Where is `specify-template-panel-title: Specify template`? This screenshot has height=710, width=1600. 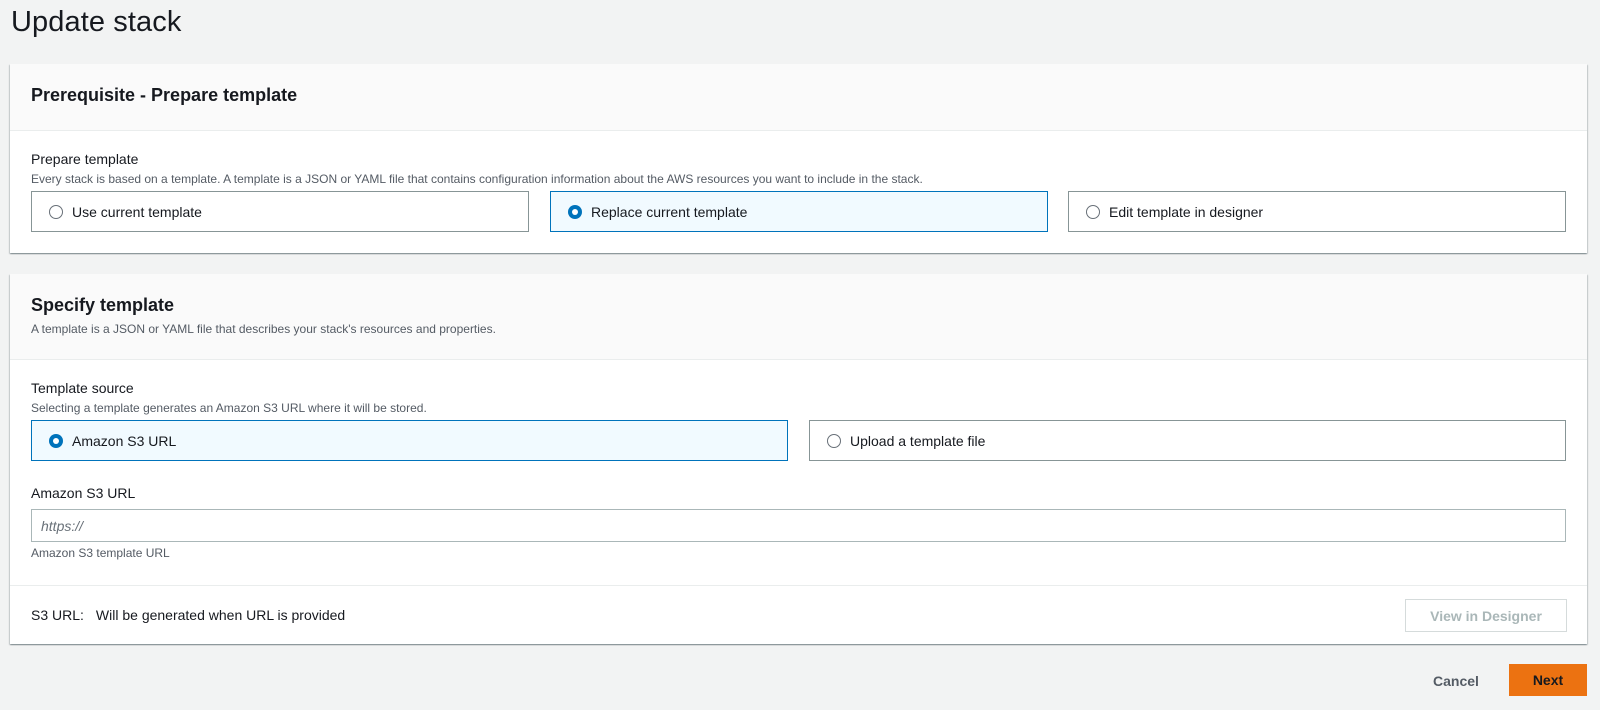
specify-template-panel-title: Specify template is located at coordinates (103, 305).